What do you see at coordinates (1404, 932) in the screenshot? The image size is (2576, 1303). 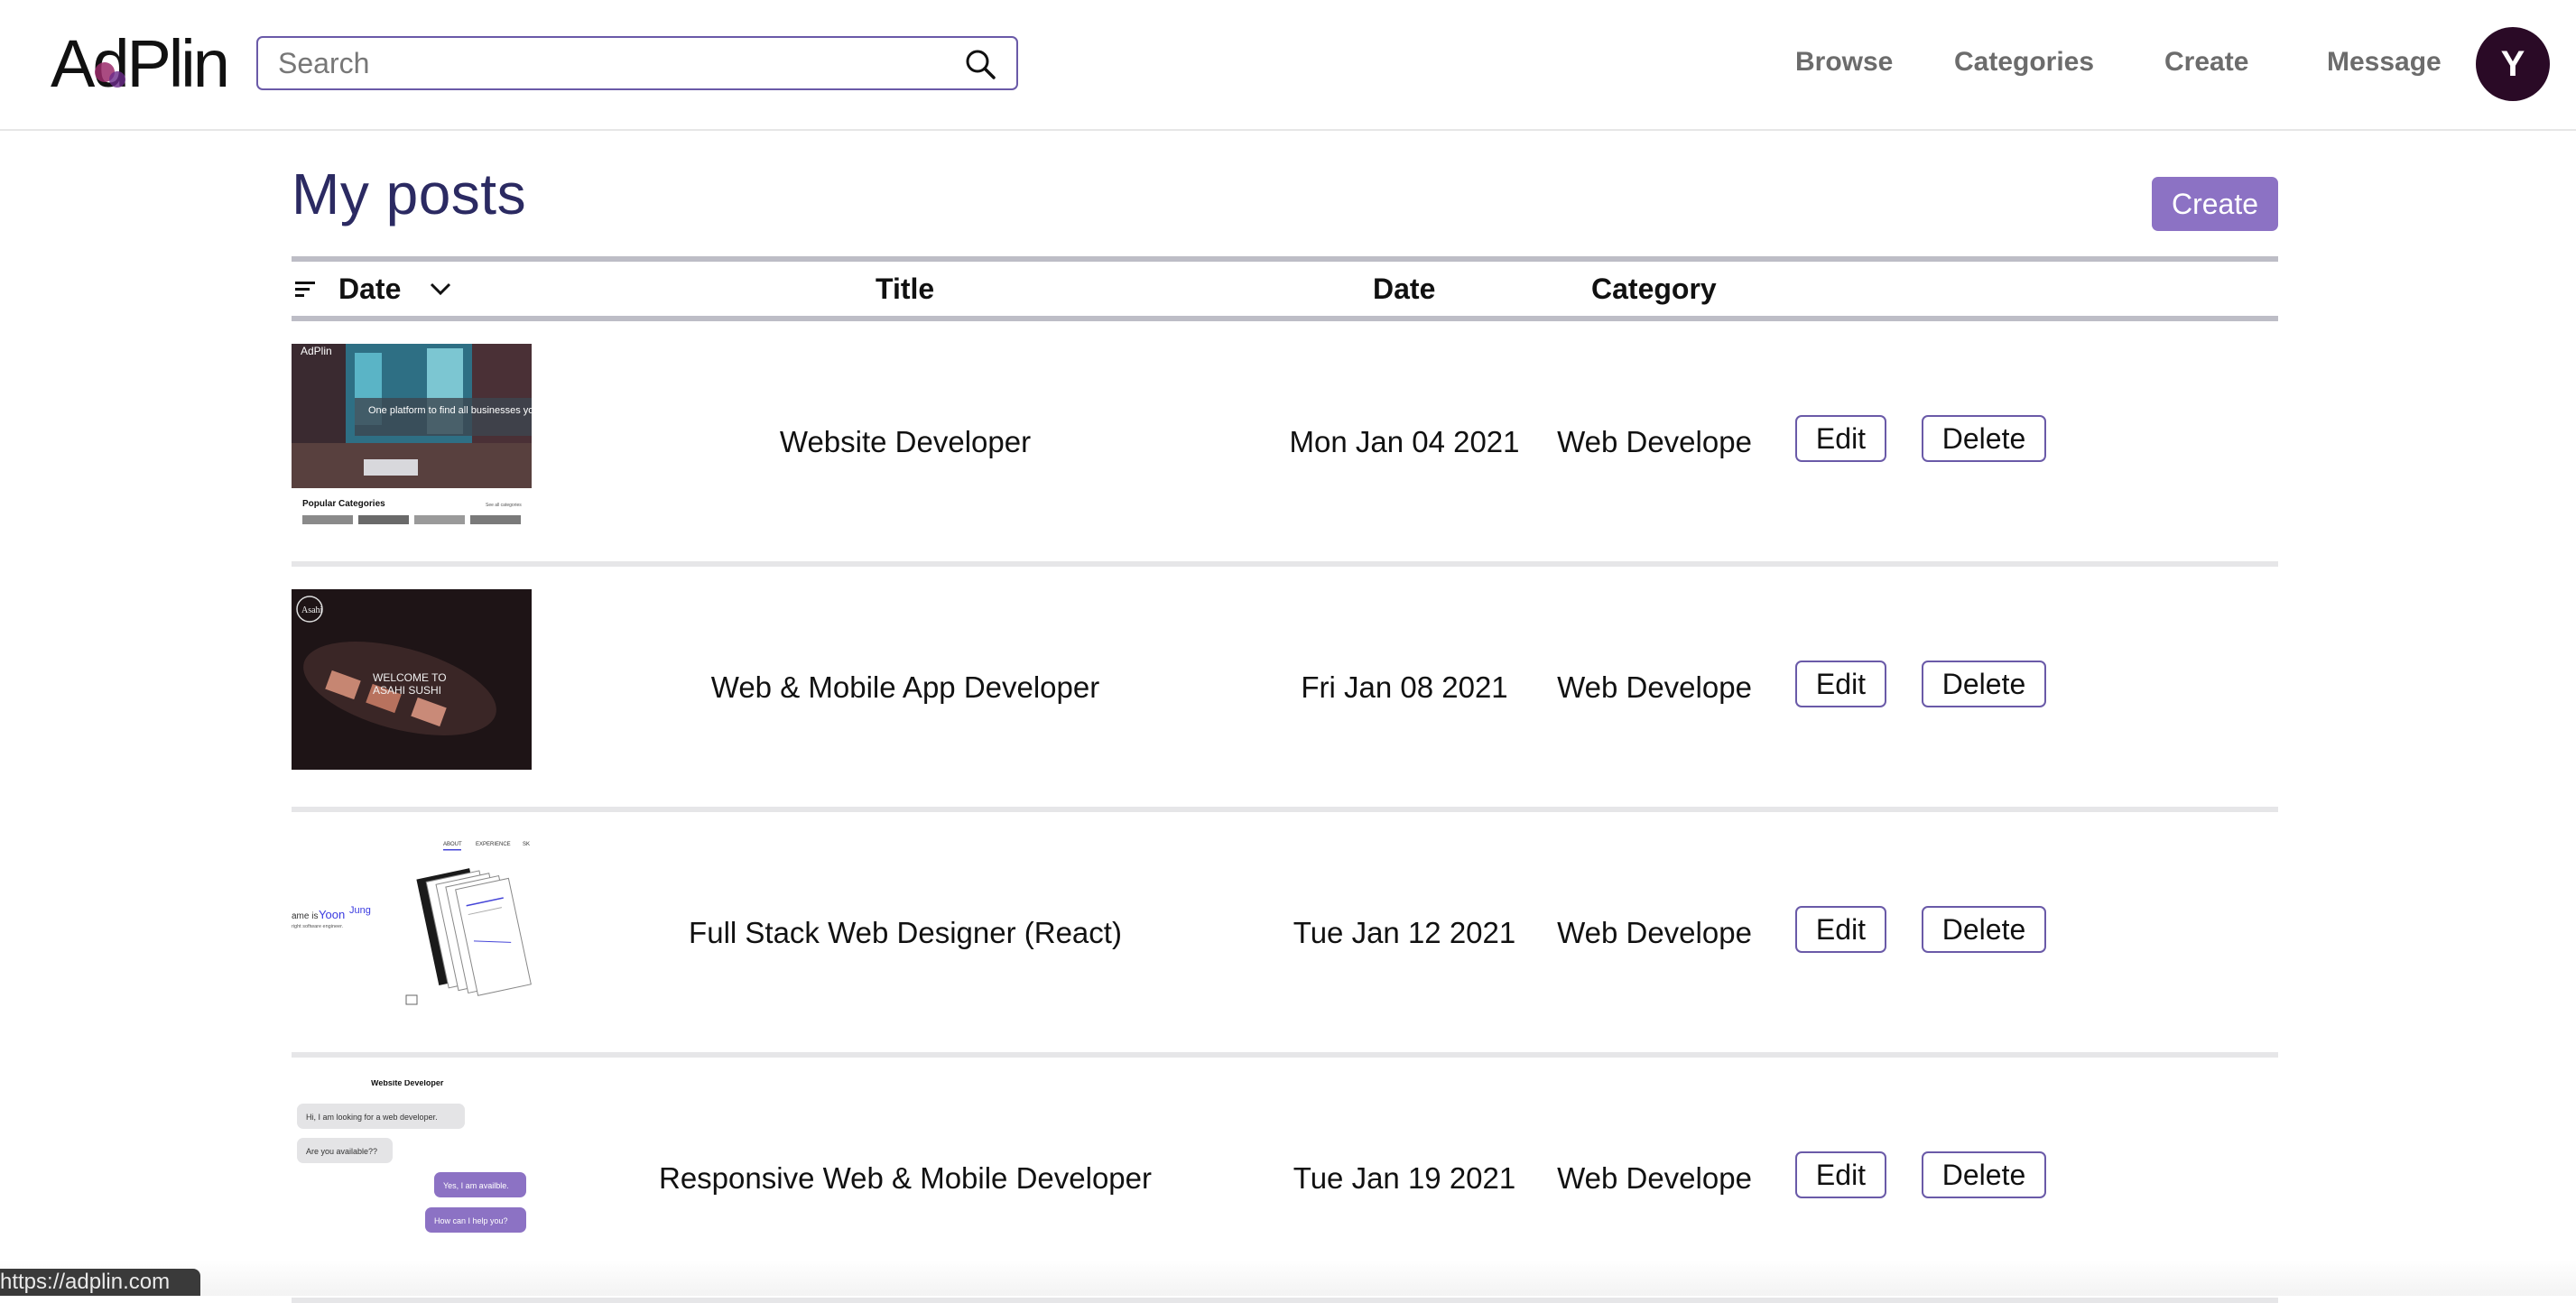 I see `post-date: Tue Jan 12 2021` at bounding box center [1404, 932].